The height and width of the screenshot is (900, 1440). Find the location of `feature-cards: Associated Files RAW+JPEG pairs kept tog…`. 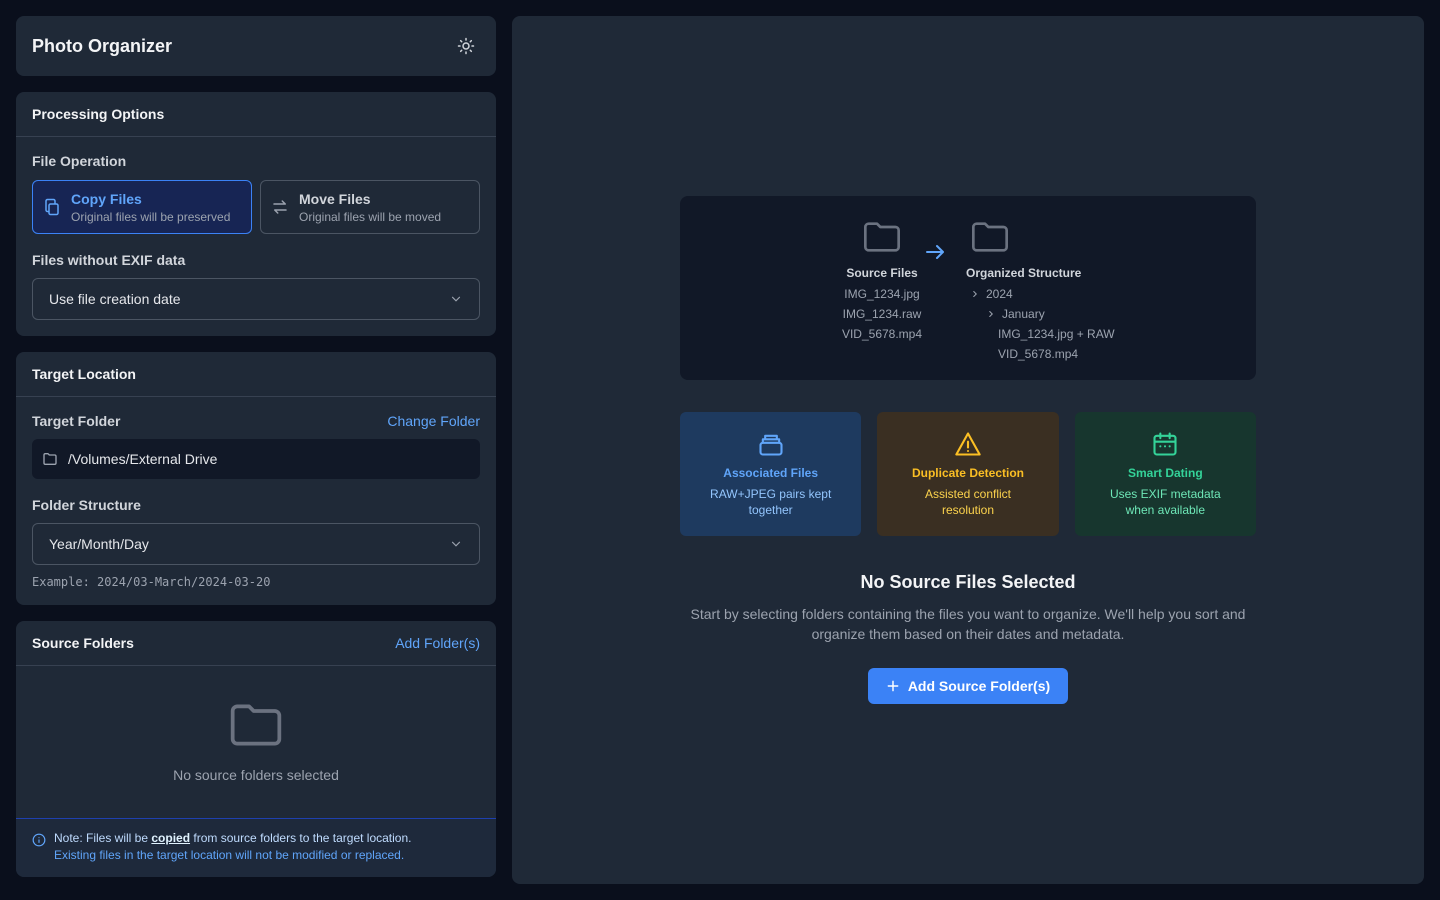

feature-cards: Associated Files RAW+JPEG pairs kept tog… is located at coordinates (968, 474).